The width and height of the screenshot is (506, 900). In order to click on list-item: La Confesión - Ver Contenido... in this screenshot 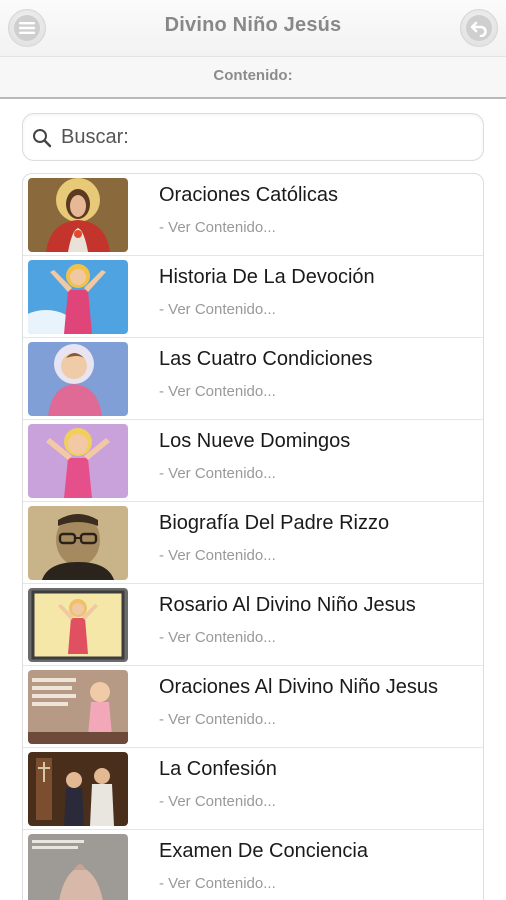, I will do `click(253, 789)`.